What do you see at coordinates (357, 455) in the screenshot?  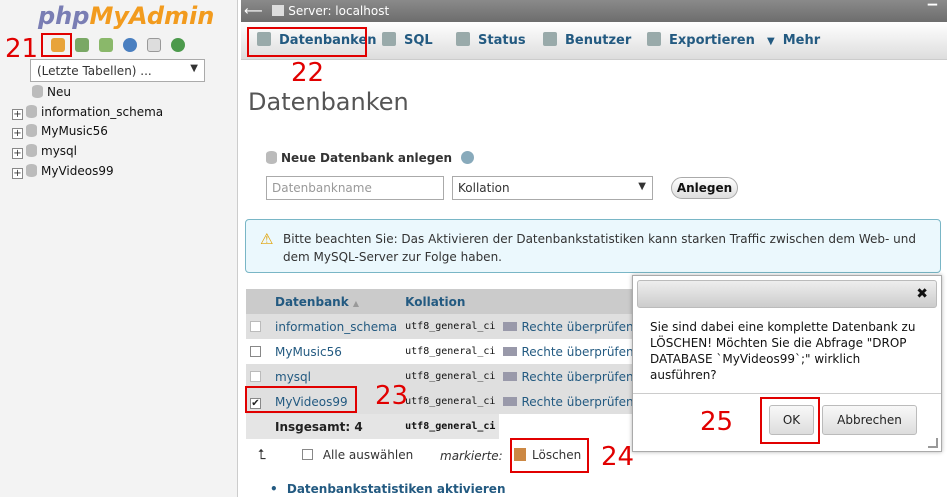 I see `select-all-control: Alle auswählen` at bounding box center [357, 455].